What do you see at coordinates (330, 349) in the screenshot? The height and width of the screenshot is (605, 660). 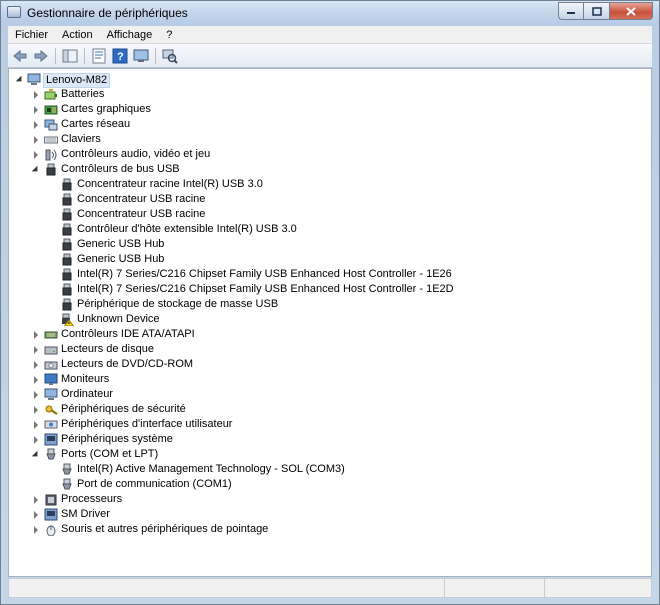 I see `tree-category-lecteurs-de-disque: Lecteurs de disque` at bounding box center [330, 349].